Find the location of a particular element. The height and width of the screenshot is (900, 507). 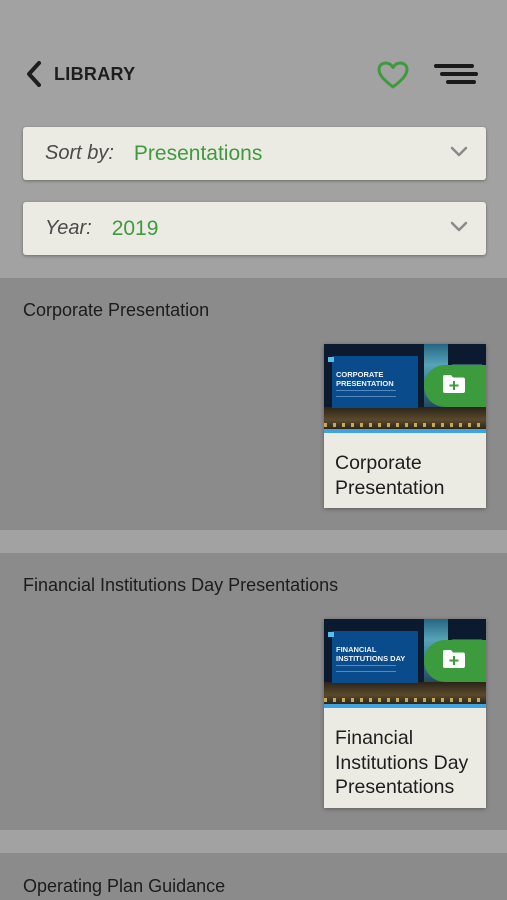

favorites-button is located at coordinates (393, 75).